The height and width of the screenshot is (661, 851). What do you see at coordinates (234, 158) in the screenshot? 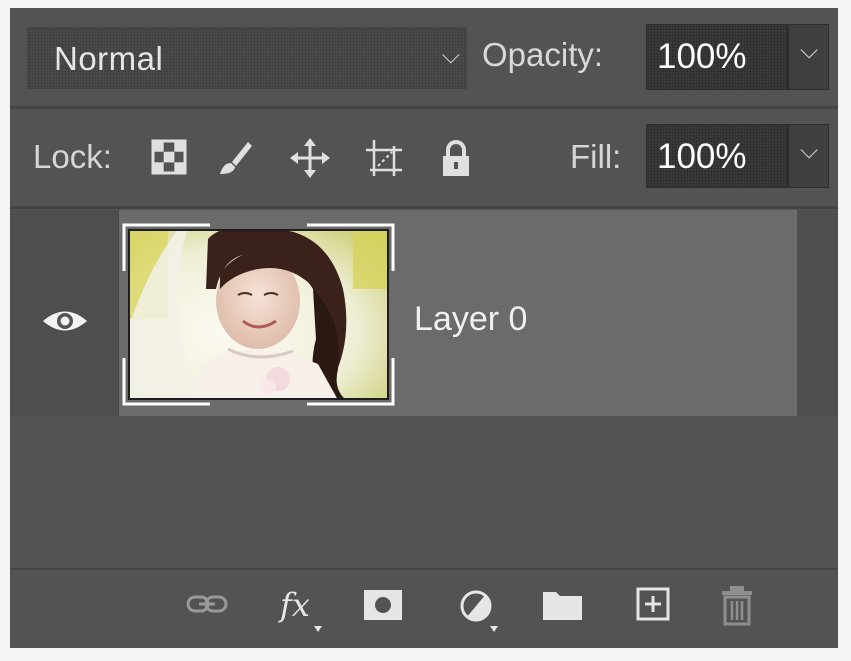
I see `lock-image-pixels-icon` at bounding box center [234, 158].